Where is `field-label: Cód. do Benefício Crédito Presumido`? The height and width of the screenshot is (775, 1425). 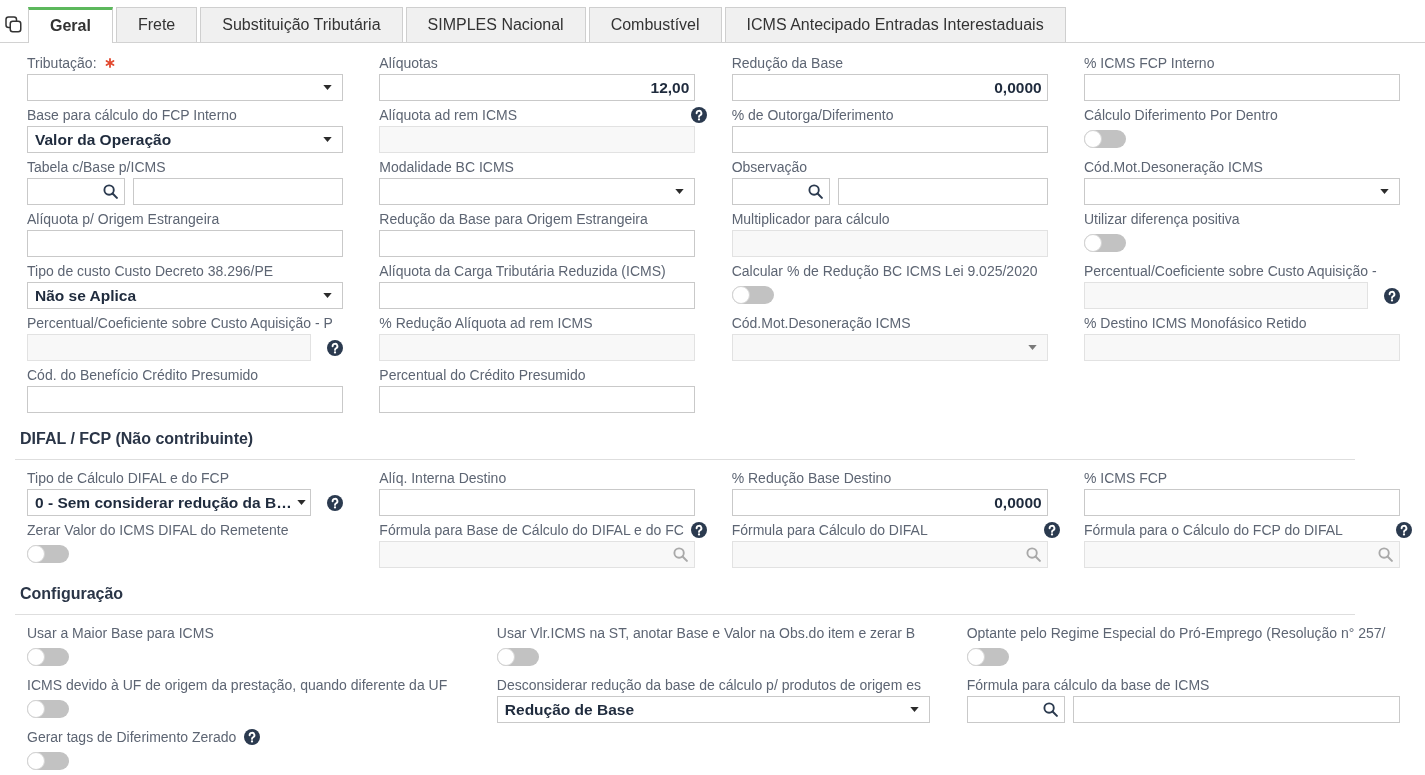 field-label: Cód. do Benefício Crédito Presumido is located at coordinates (143, 375).